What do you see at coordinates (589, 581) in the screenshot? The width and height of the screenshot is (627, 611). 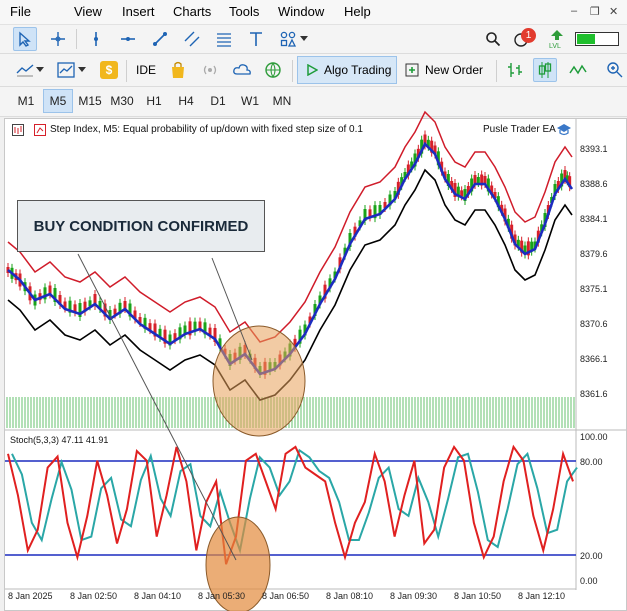 I see `stoch-axis-label: 0.00` at bounding box center [589, 581].